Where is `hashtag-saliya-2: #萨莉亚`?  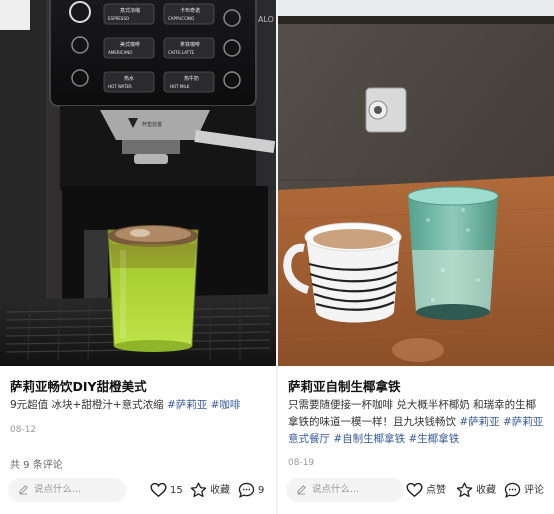 hashtag-saliya-2: #萨莉亚 is located at coordinates (523, 422).